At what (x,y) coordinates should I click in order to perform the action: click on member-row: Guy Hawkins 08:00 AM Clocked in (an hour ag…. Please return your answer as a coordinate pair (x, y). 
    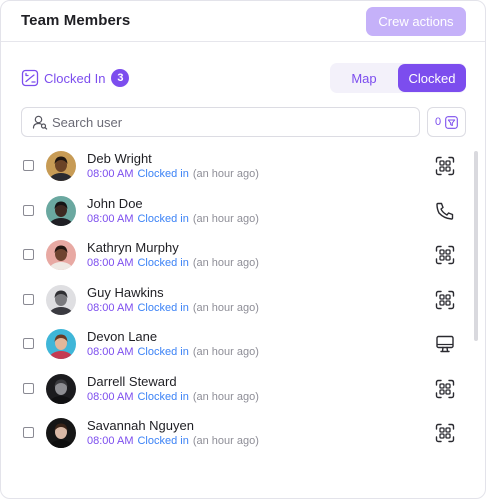
    Looking at the image, I should click on (238, 300).